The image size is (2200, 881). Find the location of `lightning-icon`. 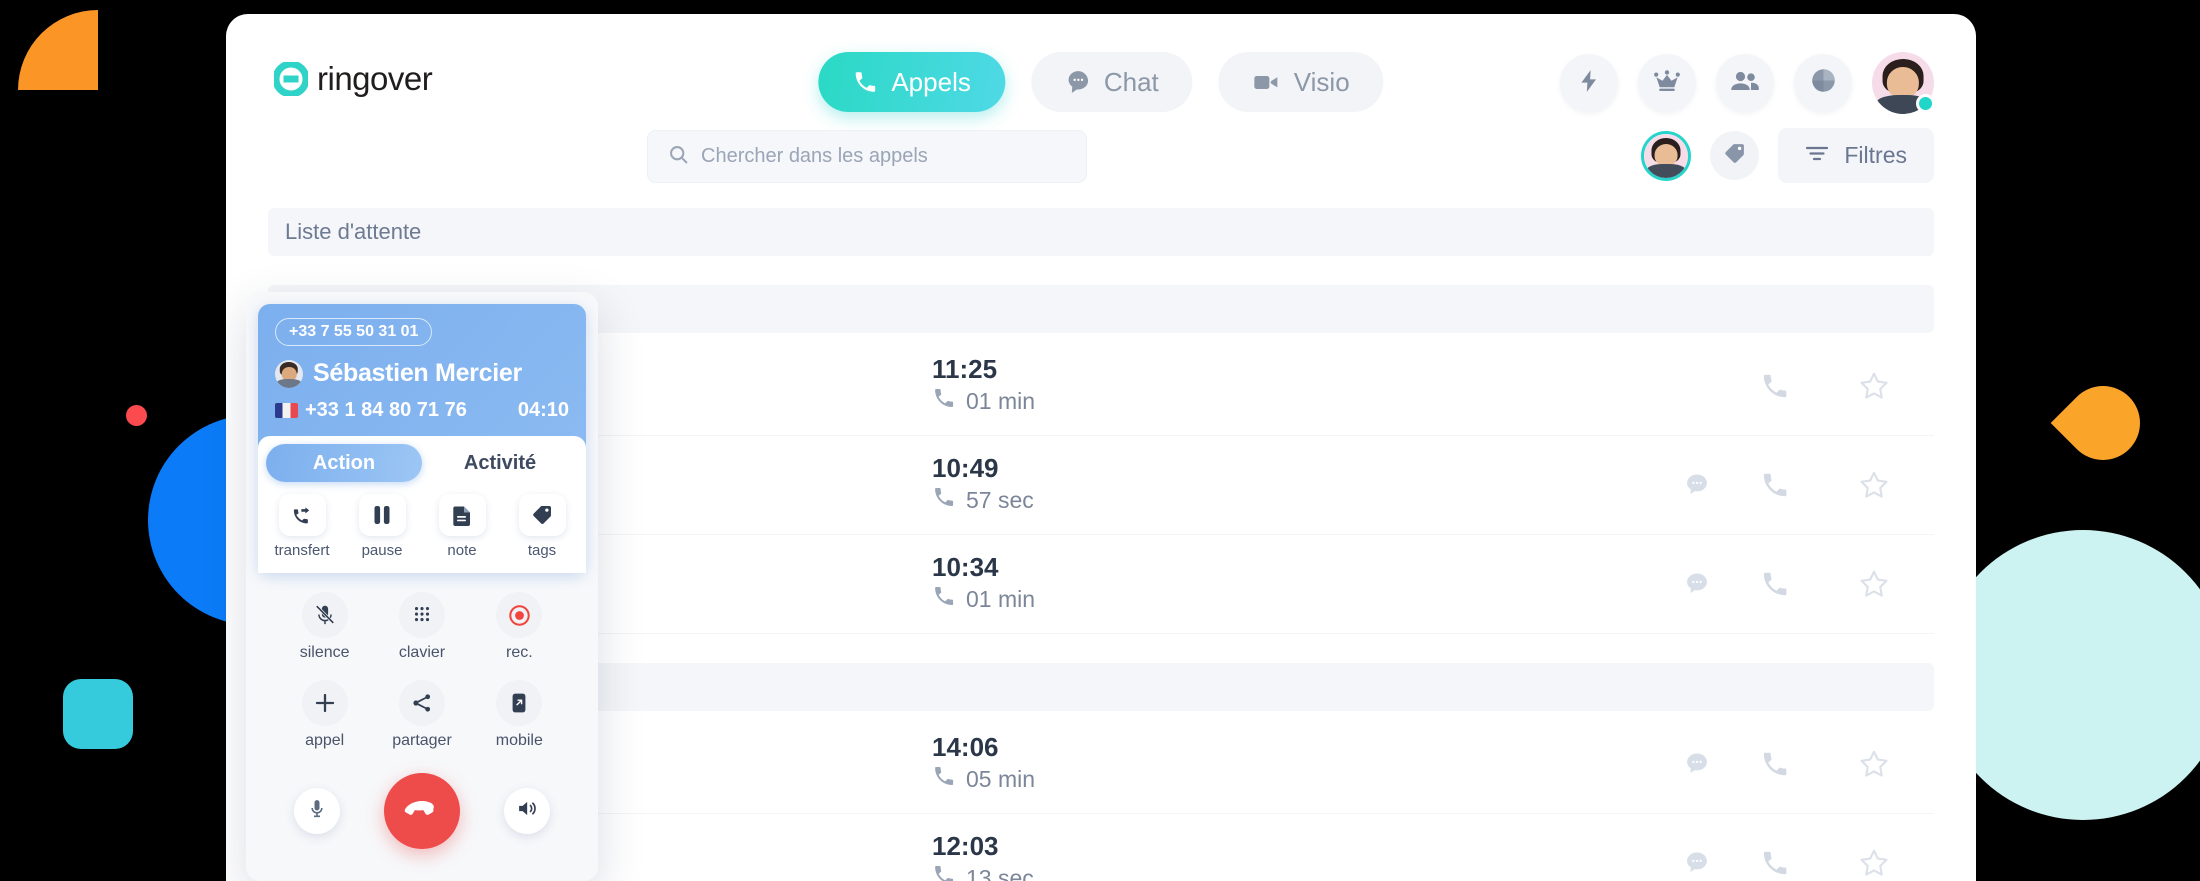

lightning-icon is located at coordinates (1589, 83).